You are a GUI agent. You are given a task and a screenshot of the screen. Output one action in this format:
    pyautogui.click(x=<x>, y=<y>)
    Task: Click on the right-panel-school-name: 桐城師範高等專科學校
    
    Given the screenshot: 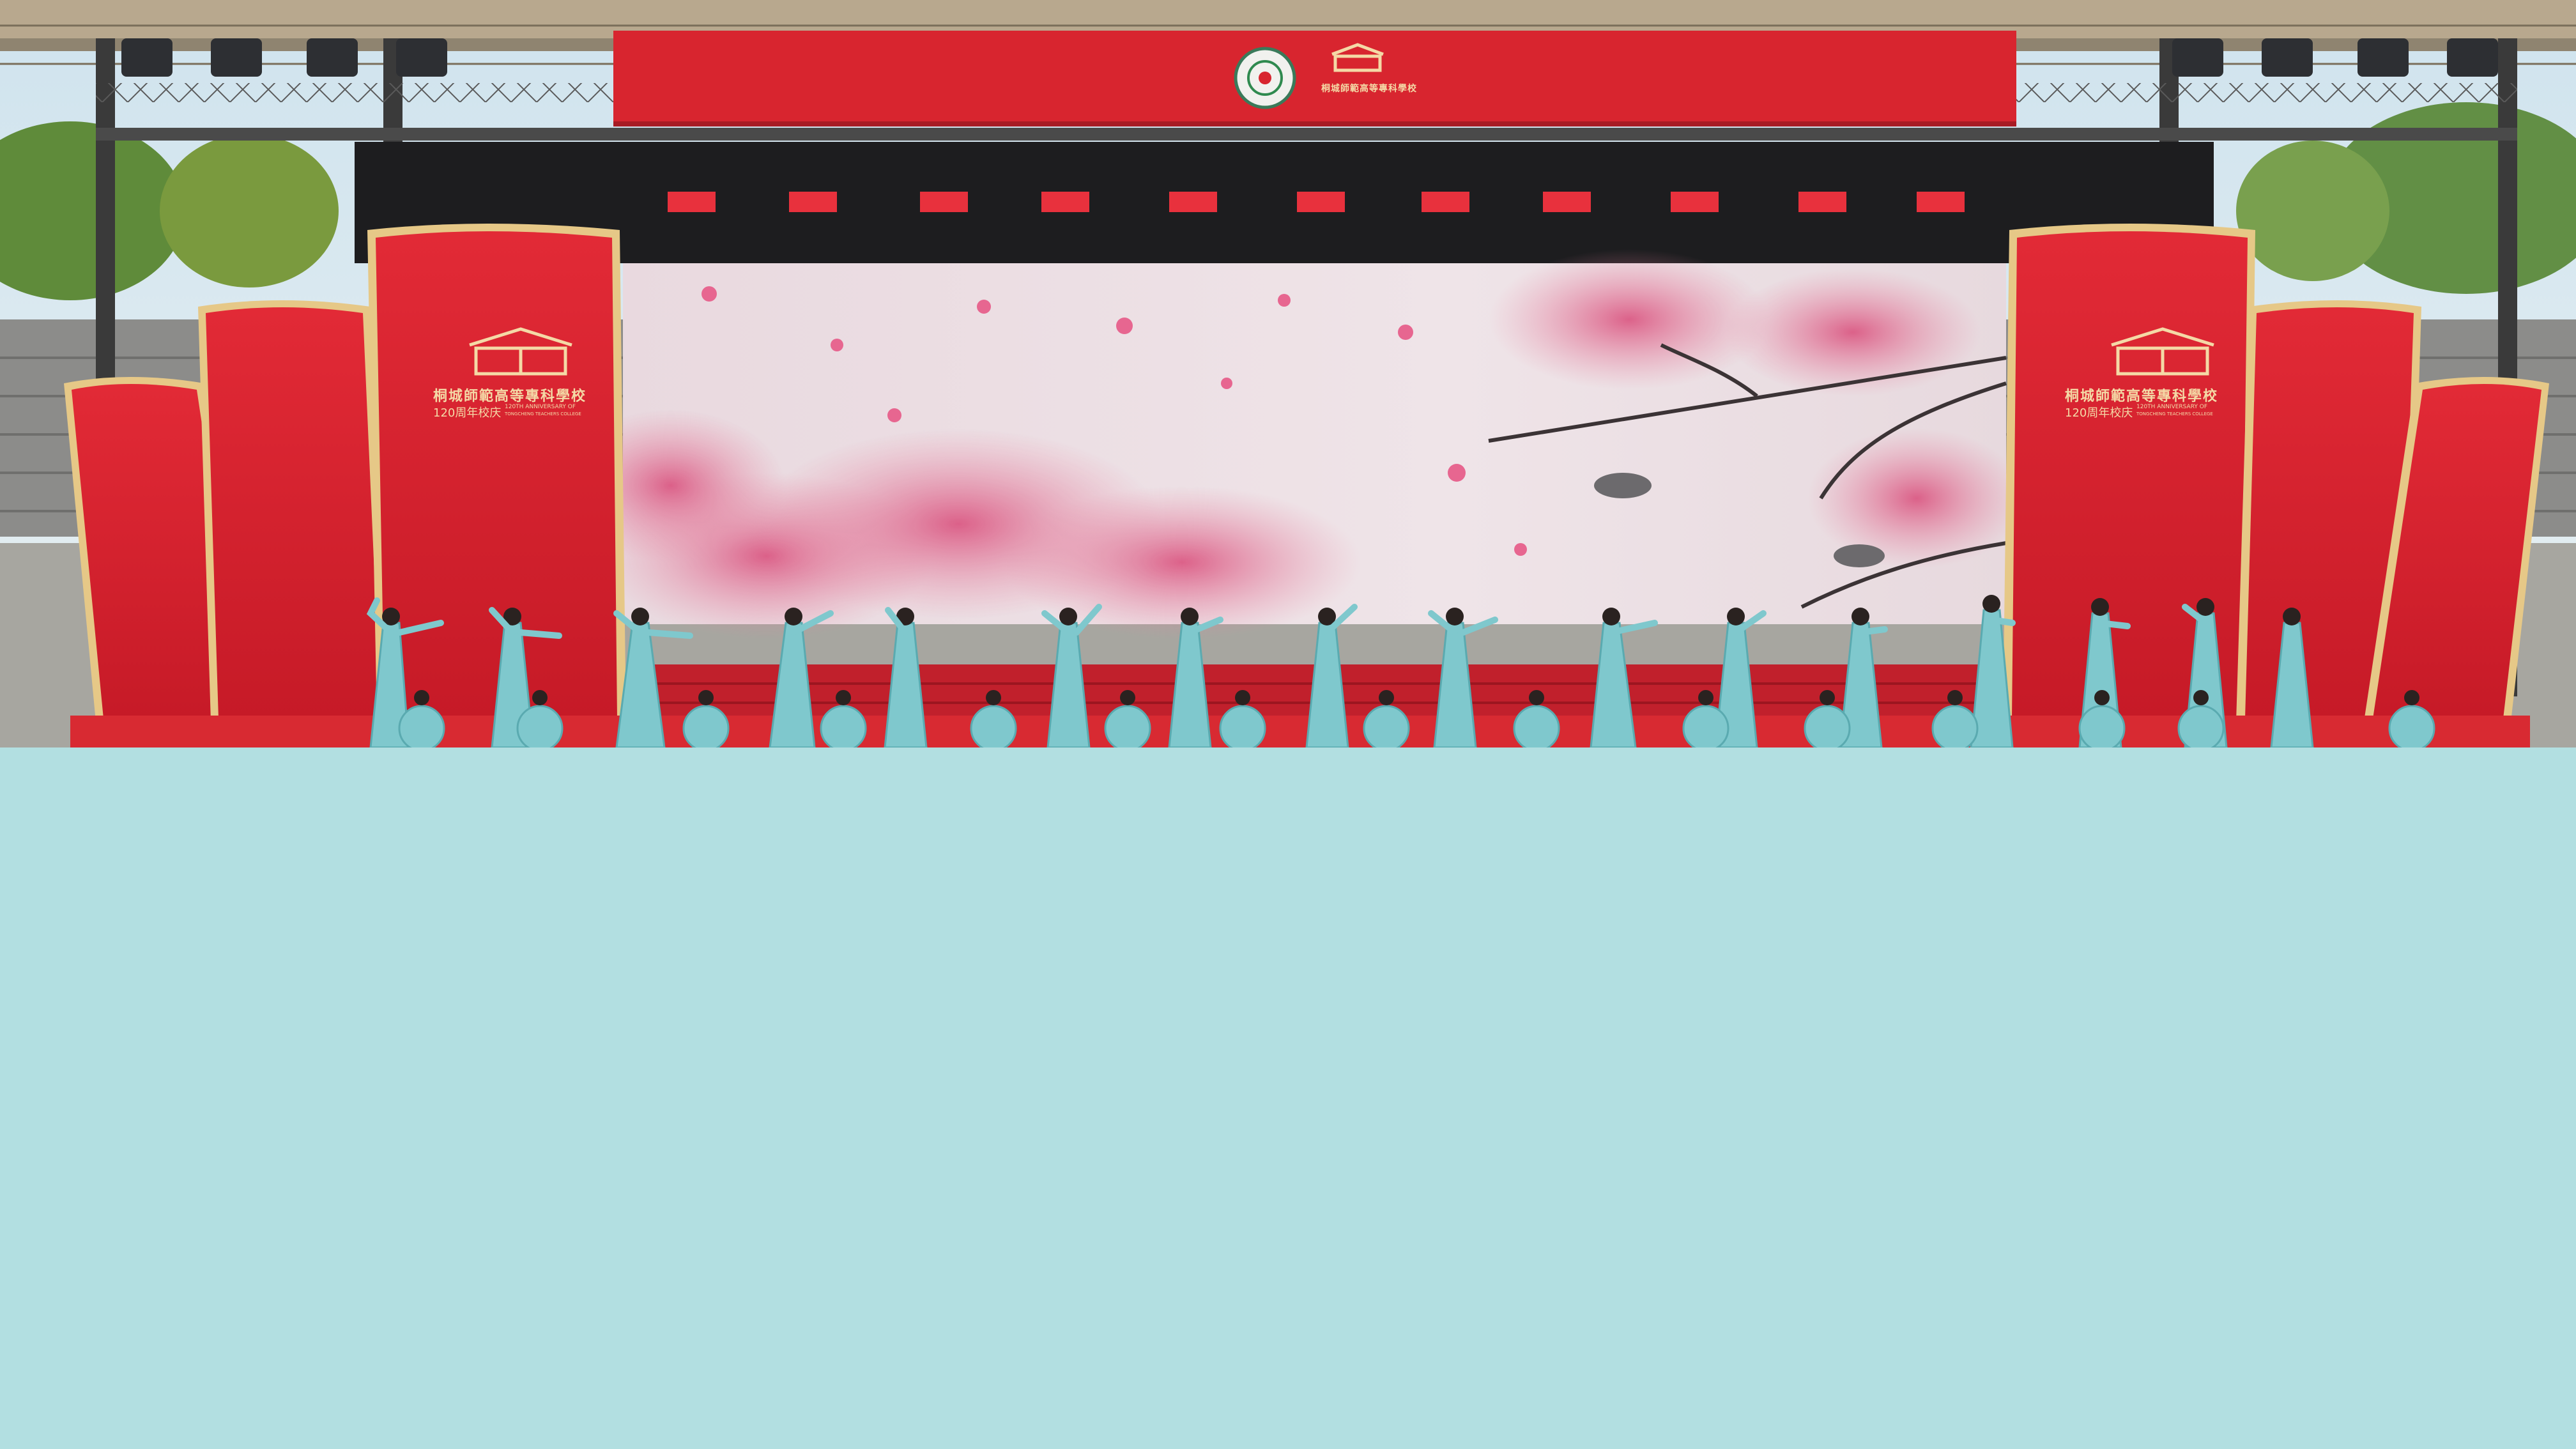 What is the action you would take?
    pyautogui.click(x=2142, y=396)
    